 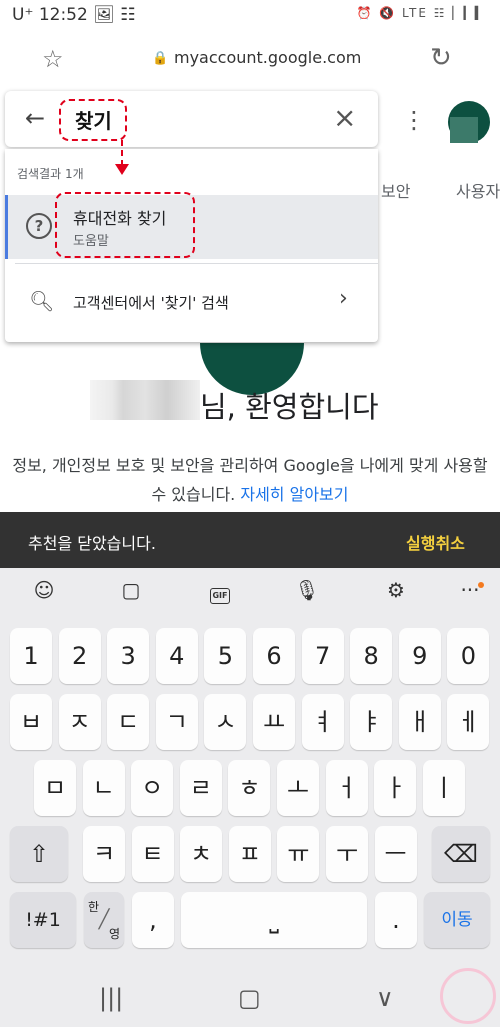 What do you see at coordinates (125, 225) in the screenshot?
I see `annotation-box-result` at bounding box center [125, 225].